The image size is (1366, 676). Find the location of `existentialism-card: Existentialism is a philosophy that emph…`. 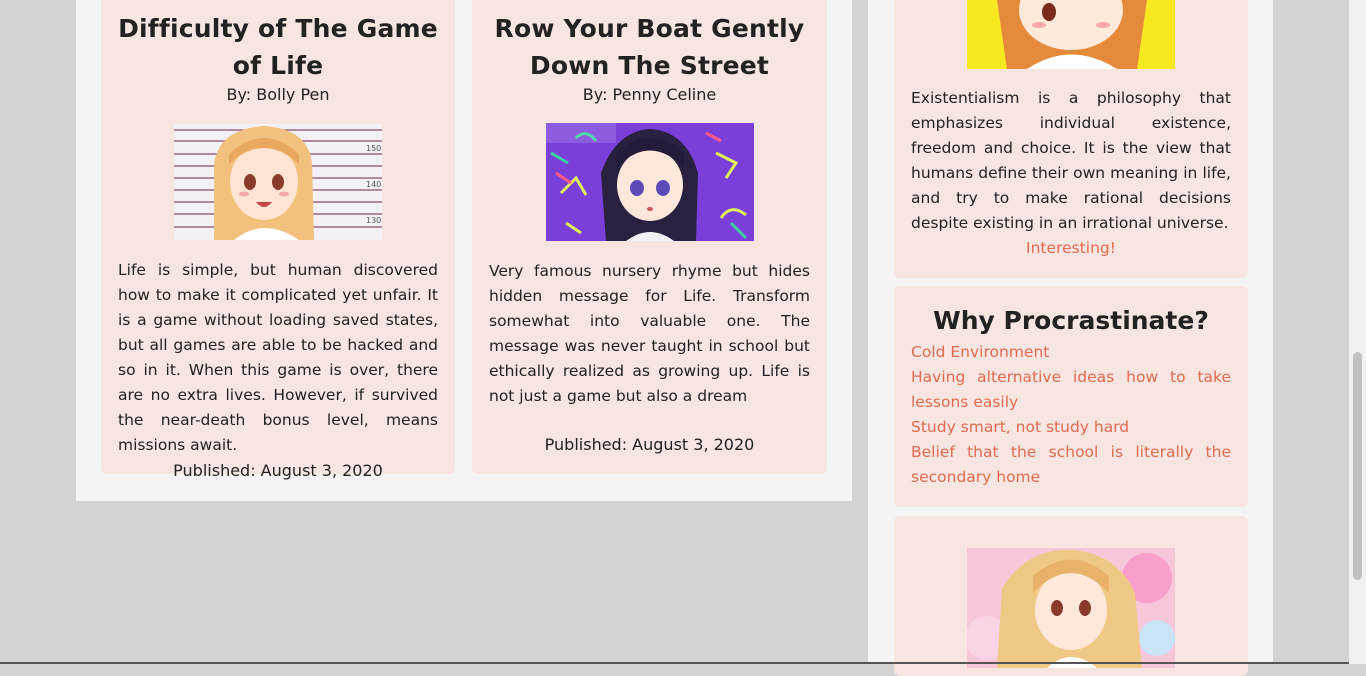

existentialism-card: Existentialism is a philosophy that emph… is located at coordinates (1071, 139).